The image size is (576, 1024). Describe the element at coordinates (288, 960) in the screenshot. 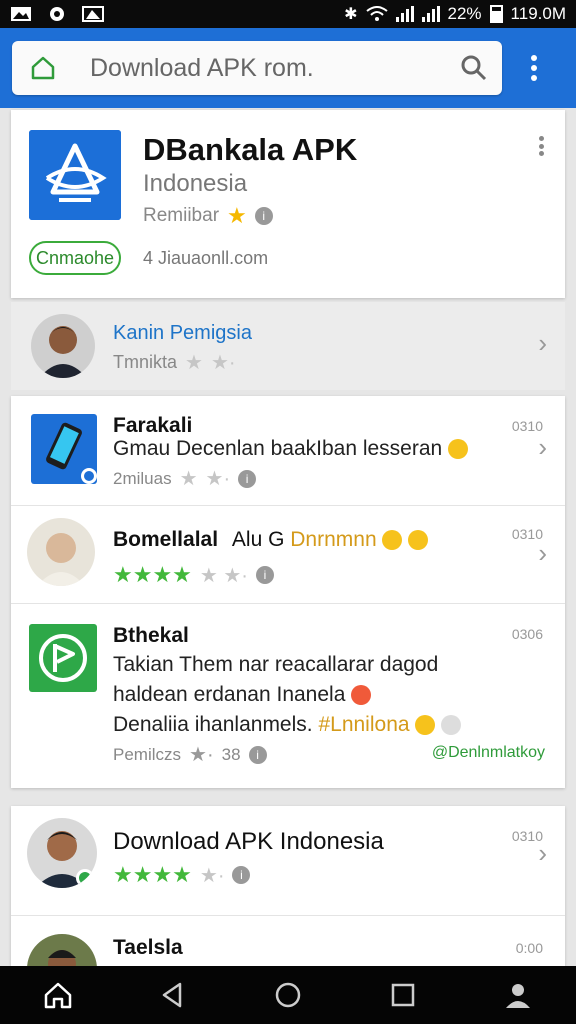

I see `list-item: Taelsla 0:00` at that location.